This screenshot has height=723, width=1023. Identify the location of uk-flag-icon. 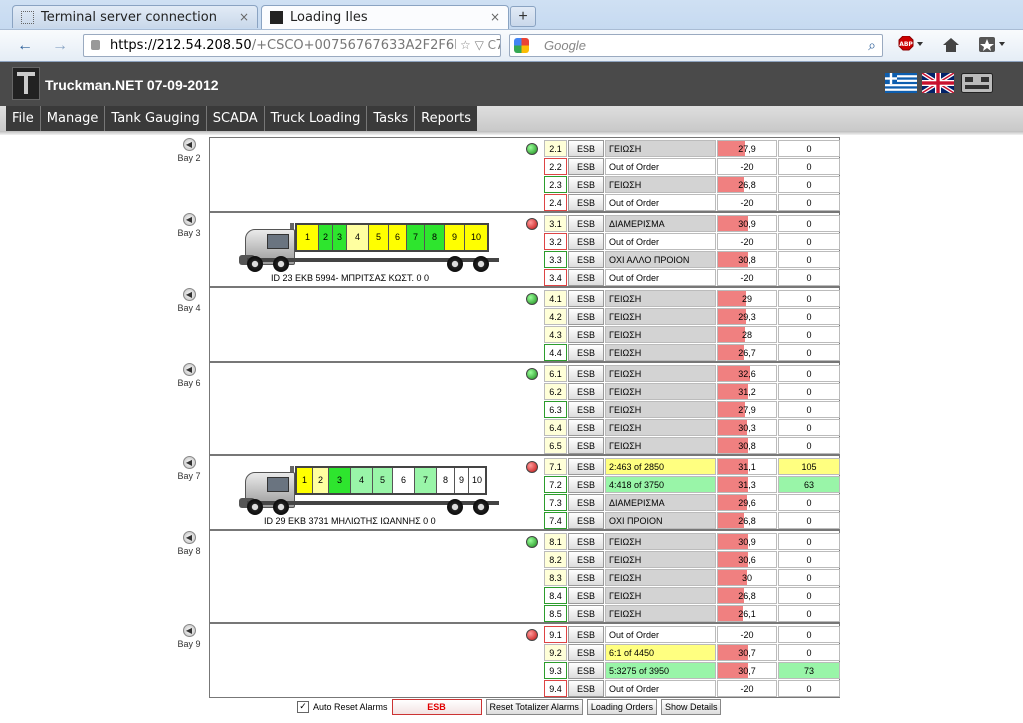
(938, 83).